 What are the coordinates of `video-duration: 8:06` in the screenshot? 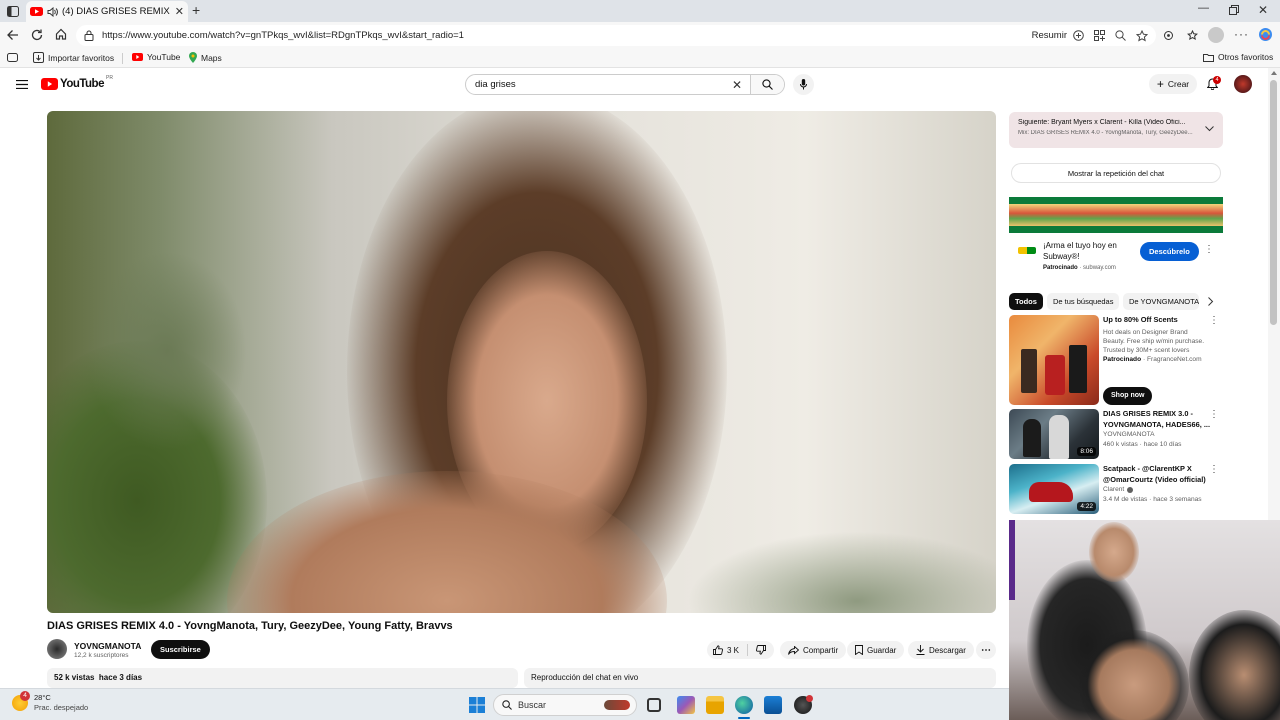 It's located at (1086, 451).